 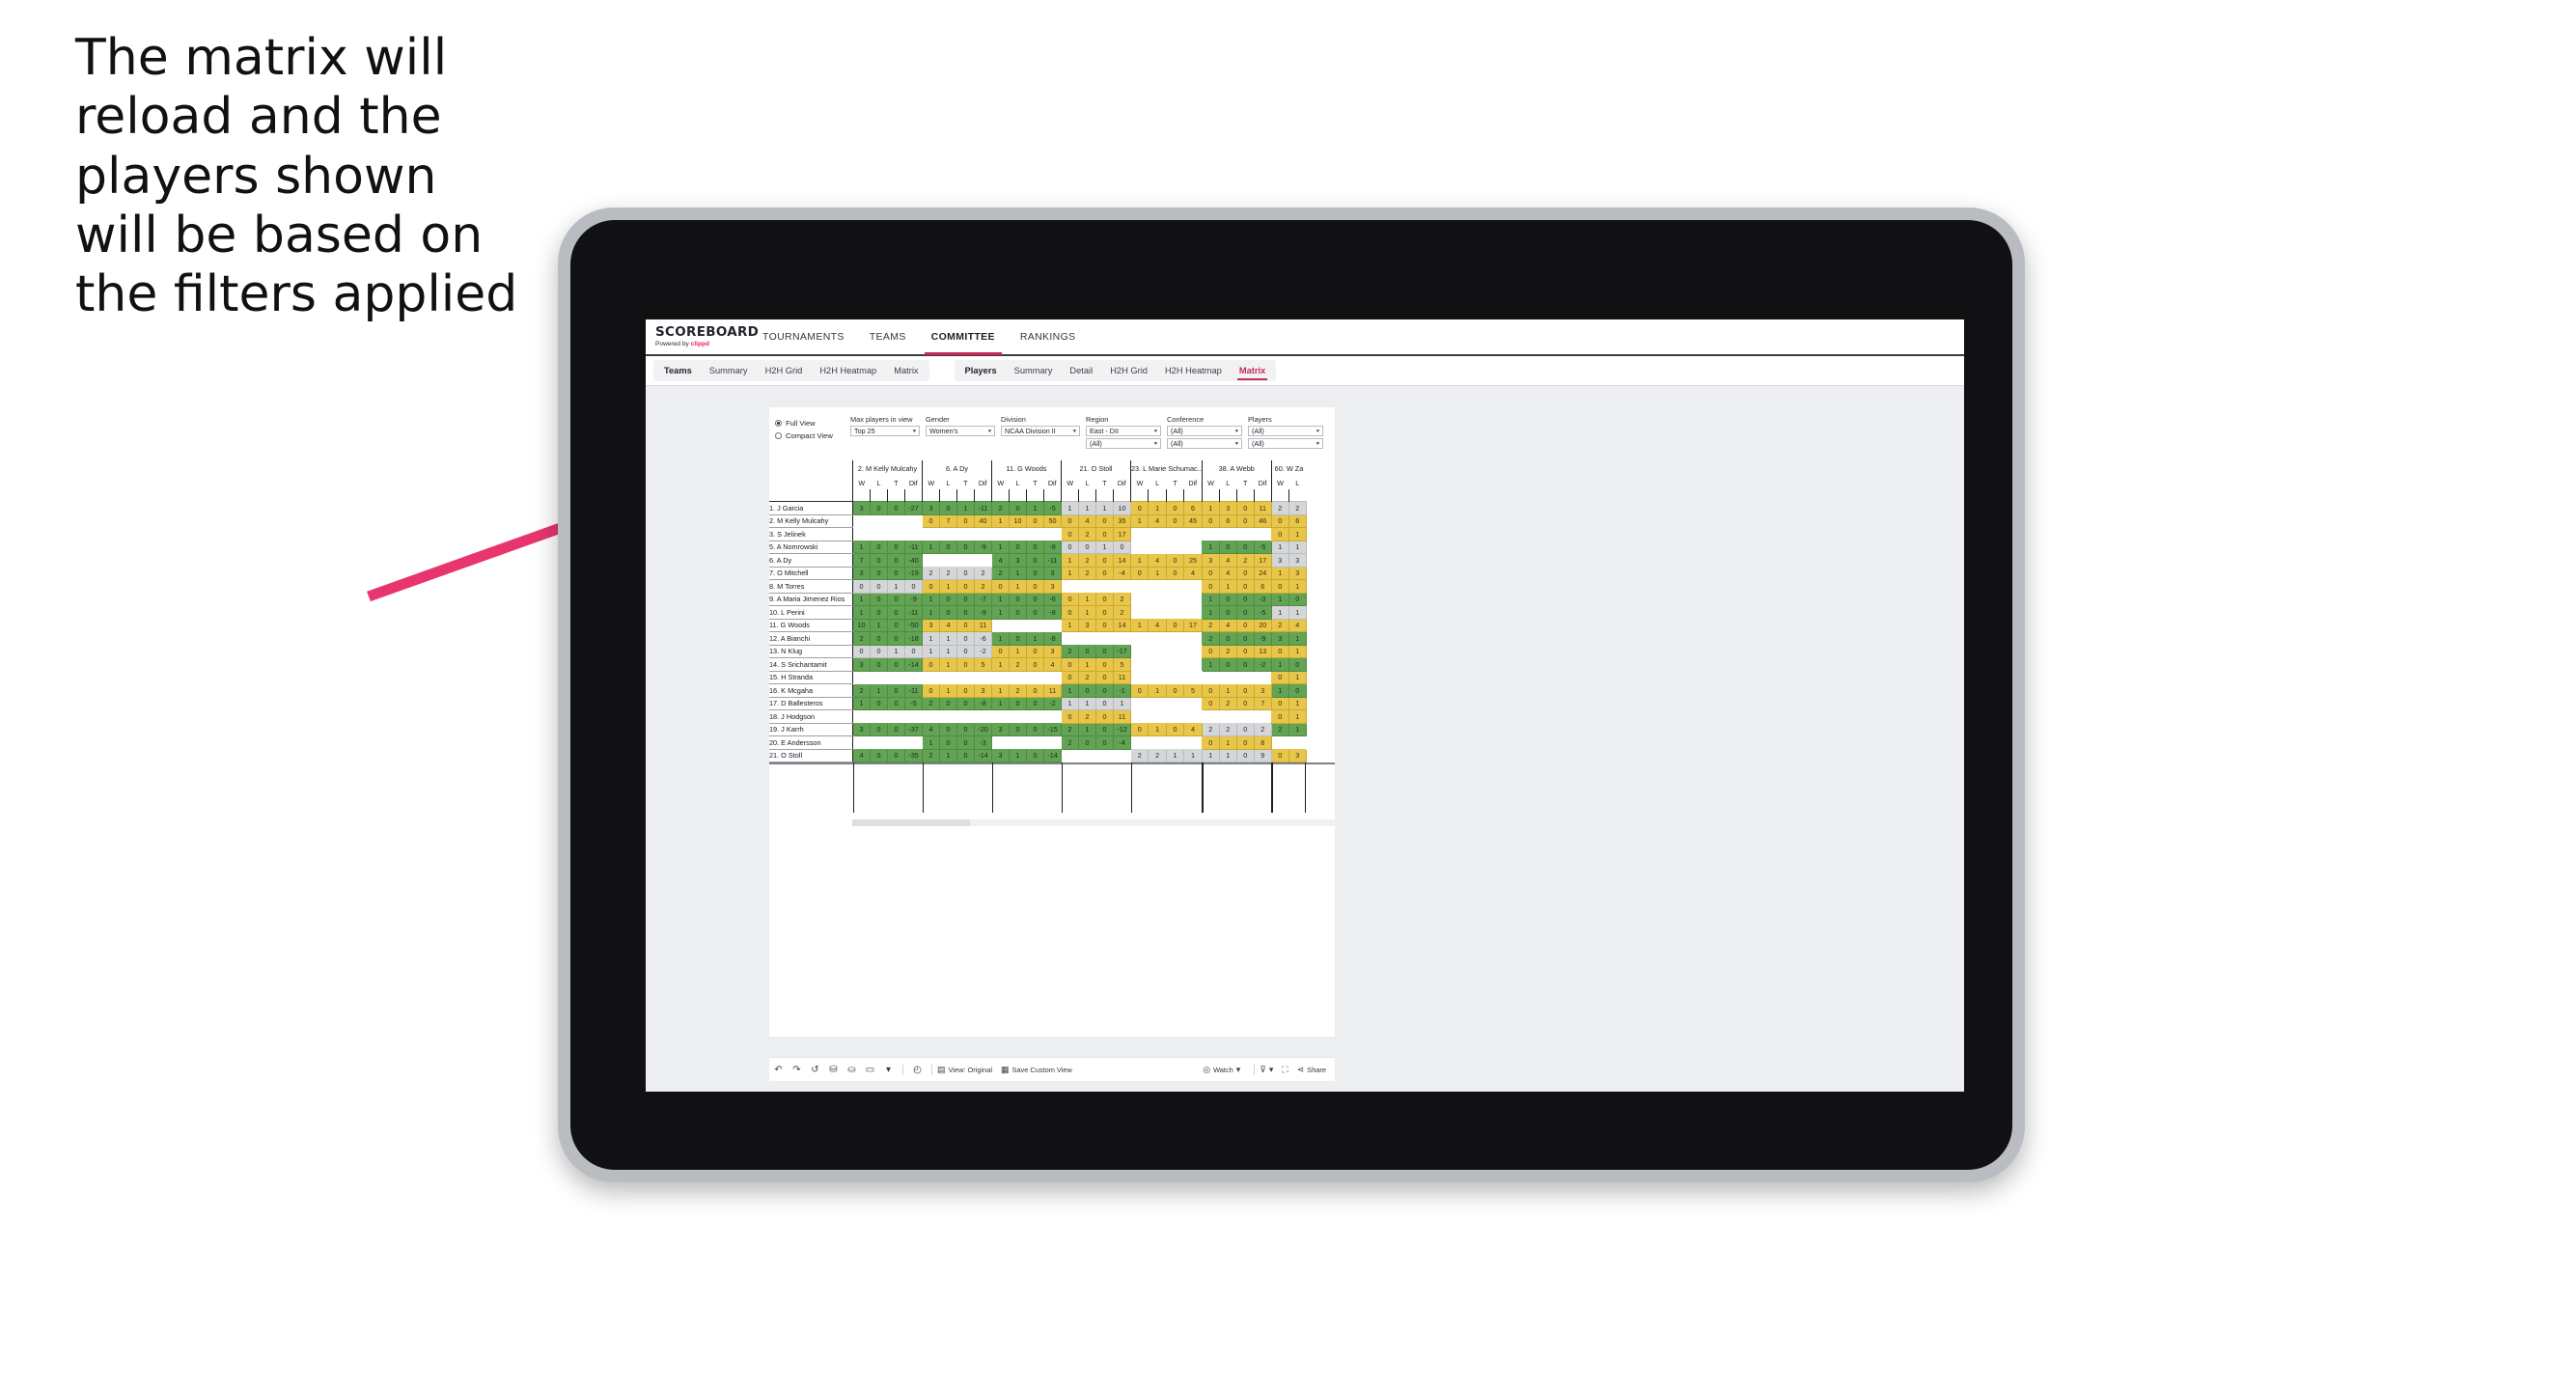 What do you see at coordinates (914, 482) in the screenshot?
I see `col-subheader-dif: Dif` at bounding box center [914, 482].